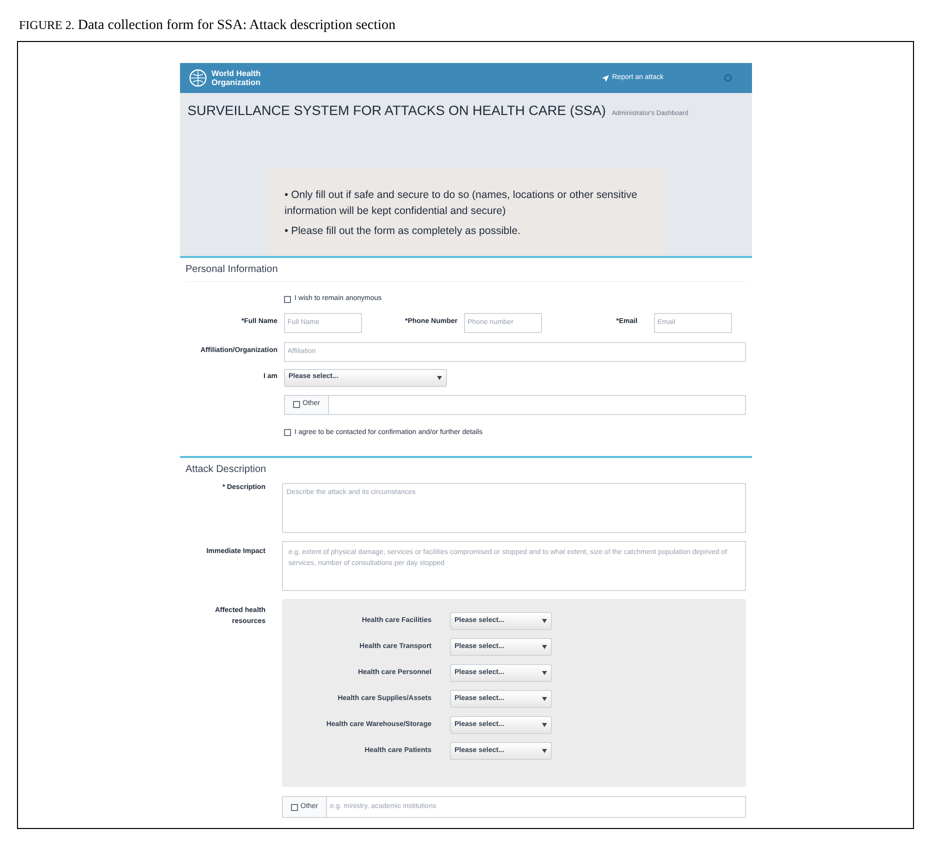 The width and height of the screenshot is (931, 853). What do you see at coordinates (397, 111) in the screenshot?
I see `page-title: SURVEILLANCE SYSTEM FOR ATTACKS ON HEALTH CARE (SSA)` at bounding box center [397, 111].